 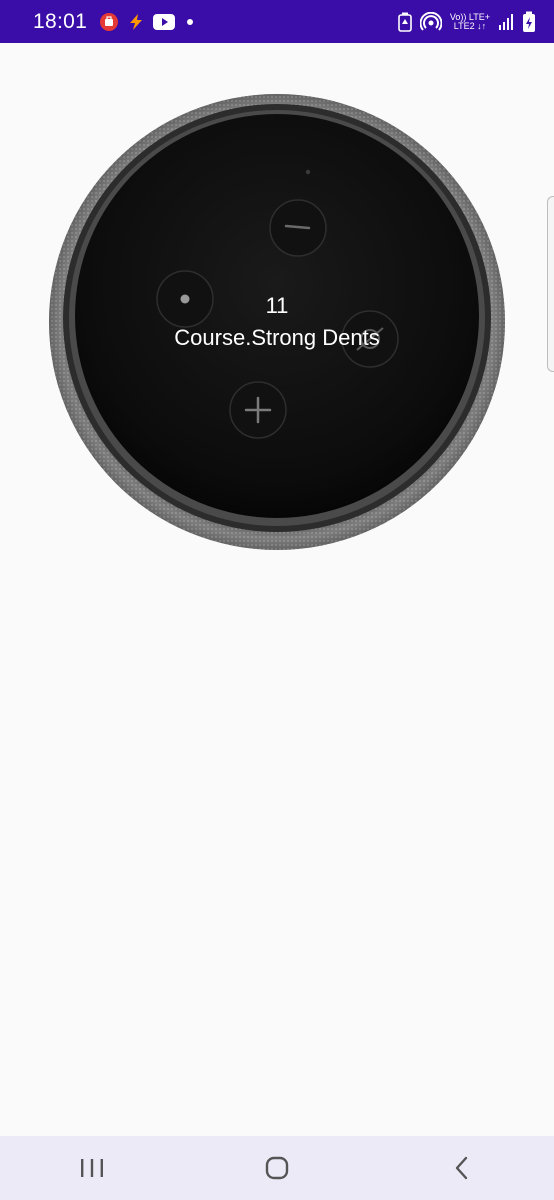 I want to click on youtube-icon, so click(x=164, y=21).